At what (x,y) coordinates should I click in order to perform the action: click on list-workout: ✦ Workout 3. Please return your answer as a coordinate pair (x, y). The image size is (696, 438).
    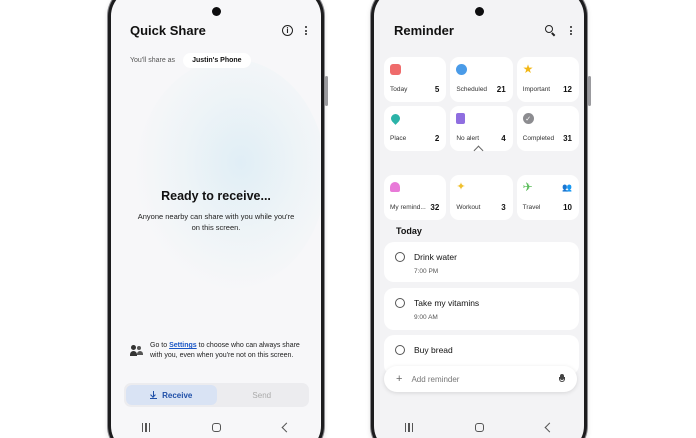
    Looking at the image, I should click on (481, 197).